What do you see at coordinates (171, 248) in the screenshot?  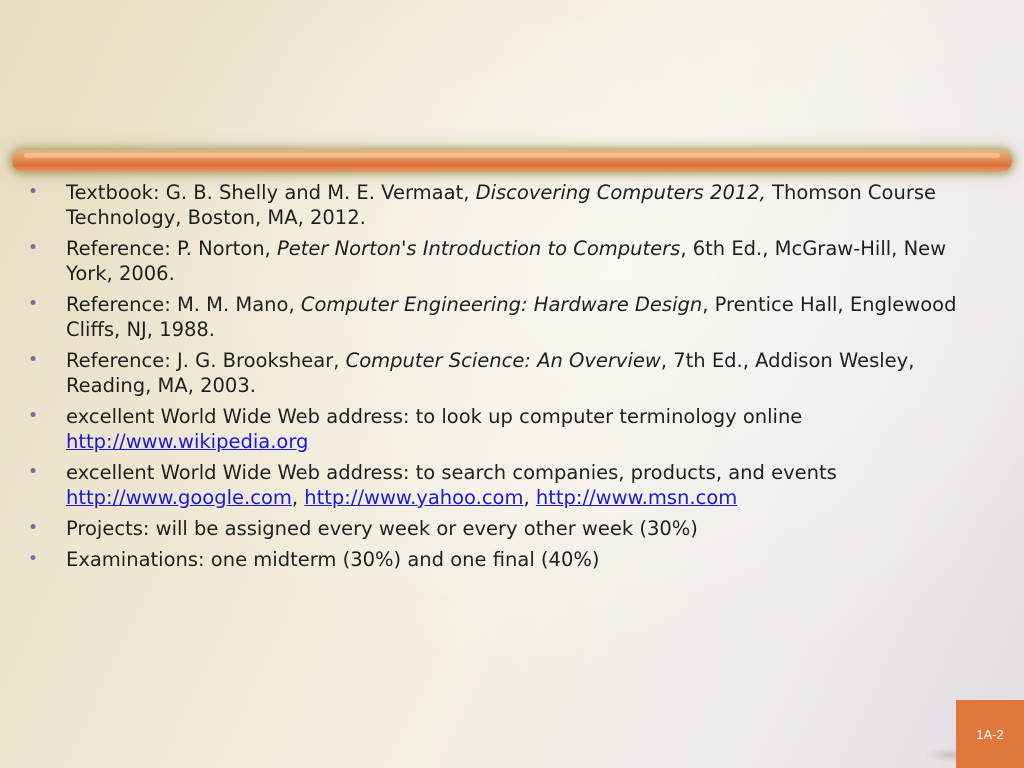 I see `bullet-text: Reference: P. Norton,` at bounding box center [171, 248].